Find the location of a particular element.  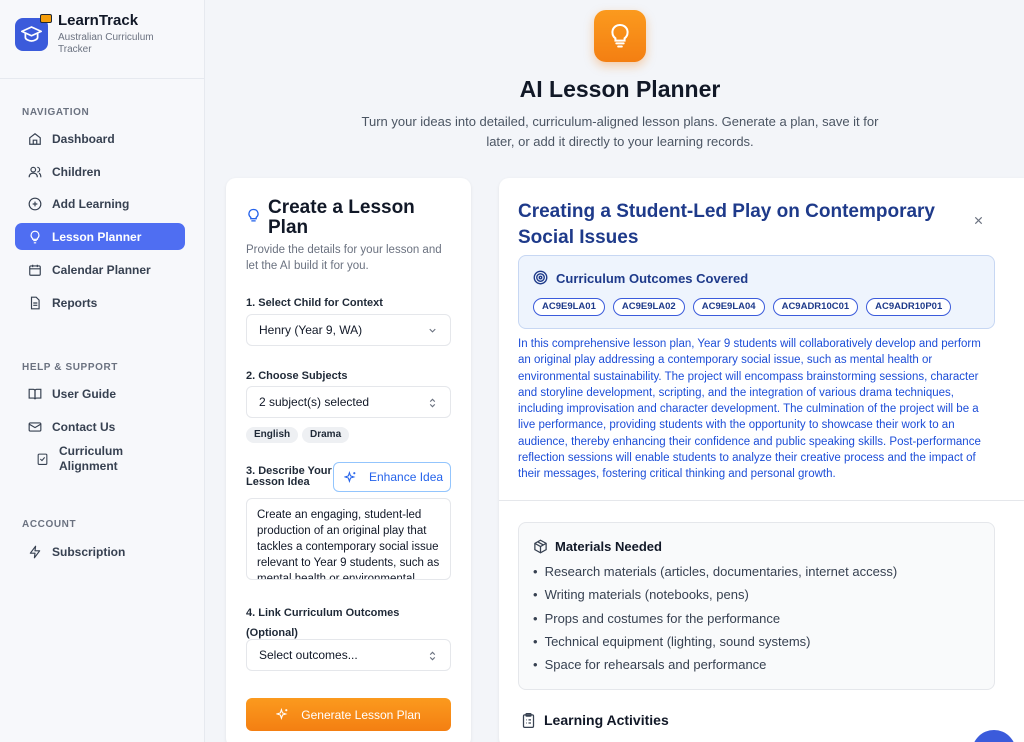

page-title: AI Lesson Planner is located at coordinates (620, 89).